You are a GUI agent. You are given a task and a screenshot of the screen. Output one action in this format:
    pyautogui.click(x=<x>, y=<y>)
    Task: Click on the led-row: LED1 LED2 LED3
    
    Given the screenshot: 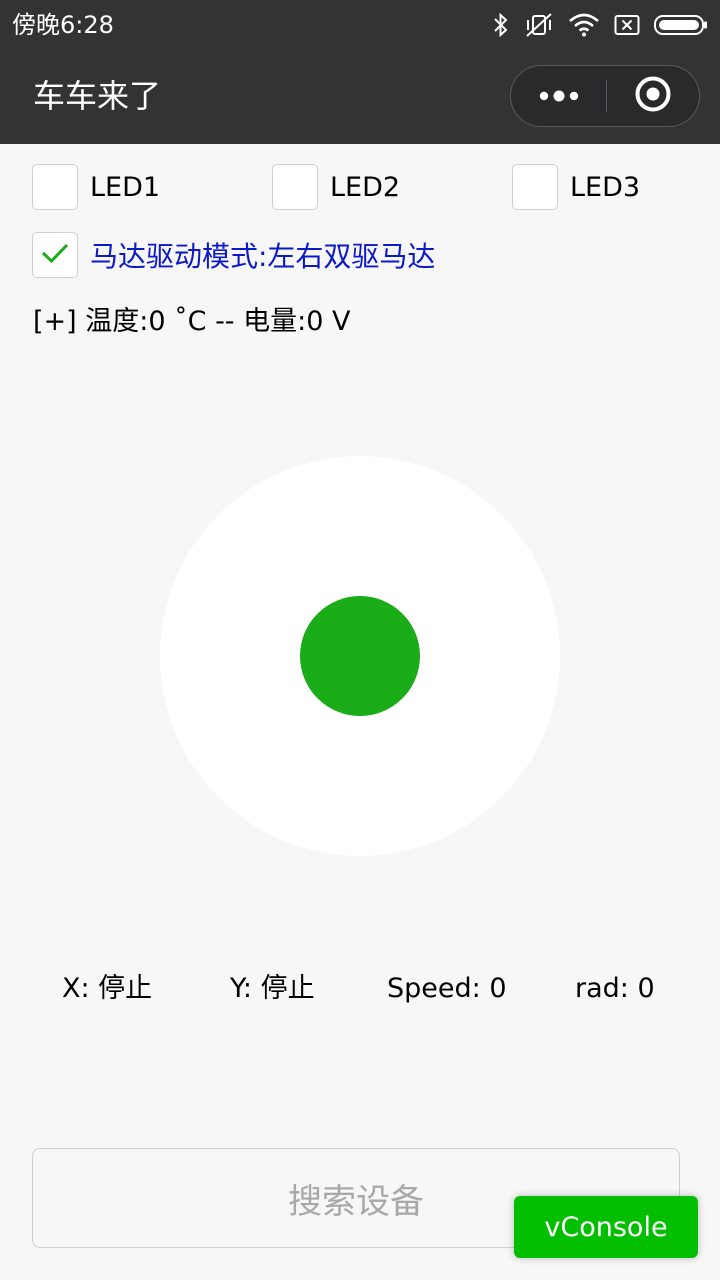 What is the action you would take?
    pyautogui.click(x=360, y=188)
    